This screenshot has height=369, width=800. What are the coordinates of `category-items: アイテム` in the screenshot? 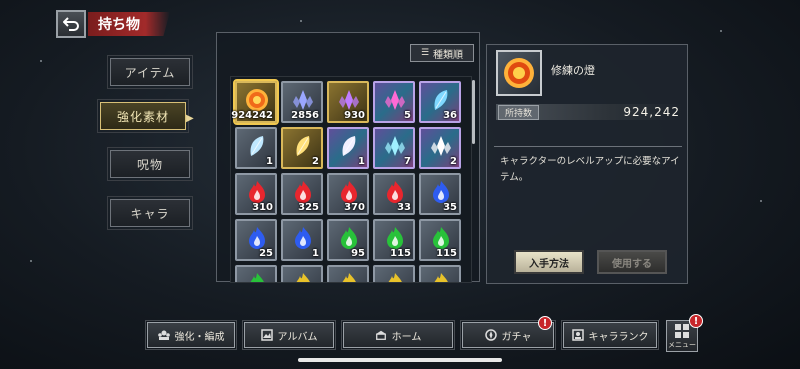 It's located at (150, 72).